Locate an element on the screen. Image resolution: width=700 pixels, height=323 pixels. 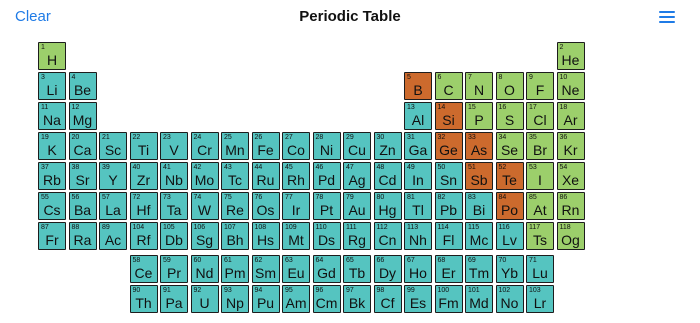
element-ho: 67 Ho is located at coordinates (418, 269).